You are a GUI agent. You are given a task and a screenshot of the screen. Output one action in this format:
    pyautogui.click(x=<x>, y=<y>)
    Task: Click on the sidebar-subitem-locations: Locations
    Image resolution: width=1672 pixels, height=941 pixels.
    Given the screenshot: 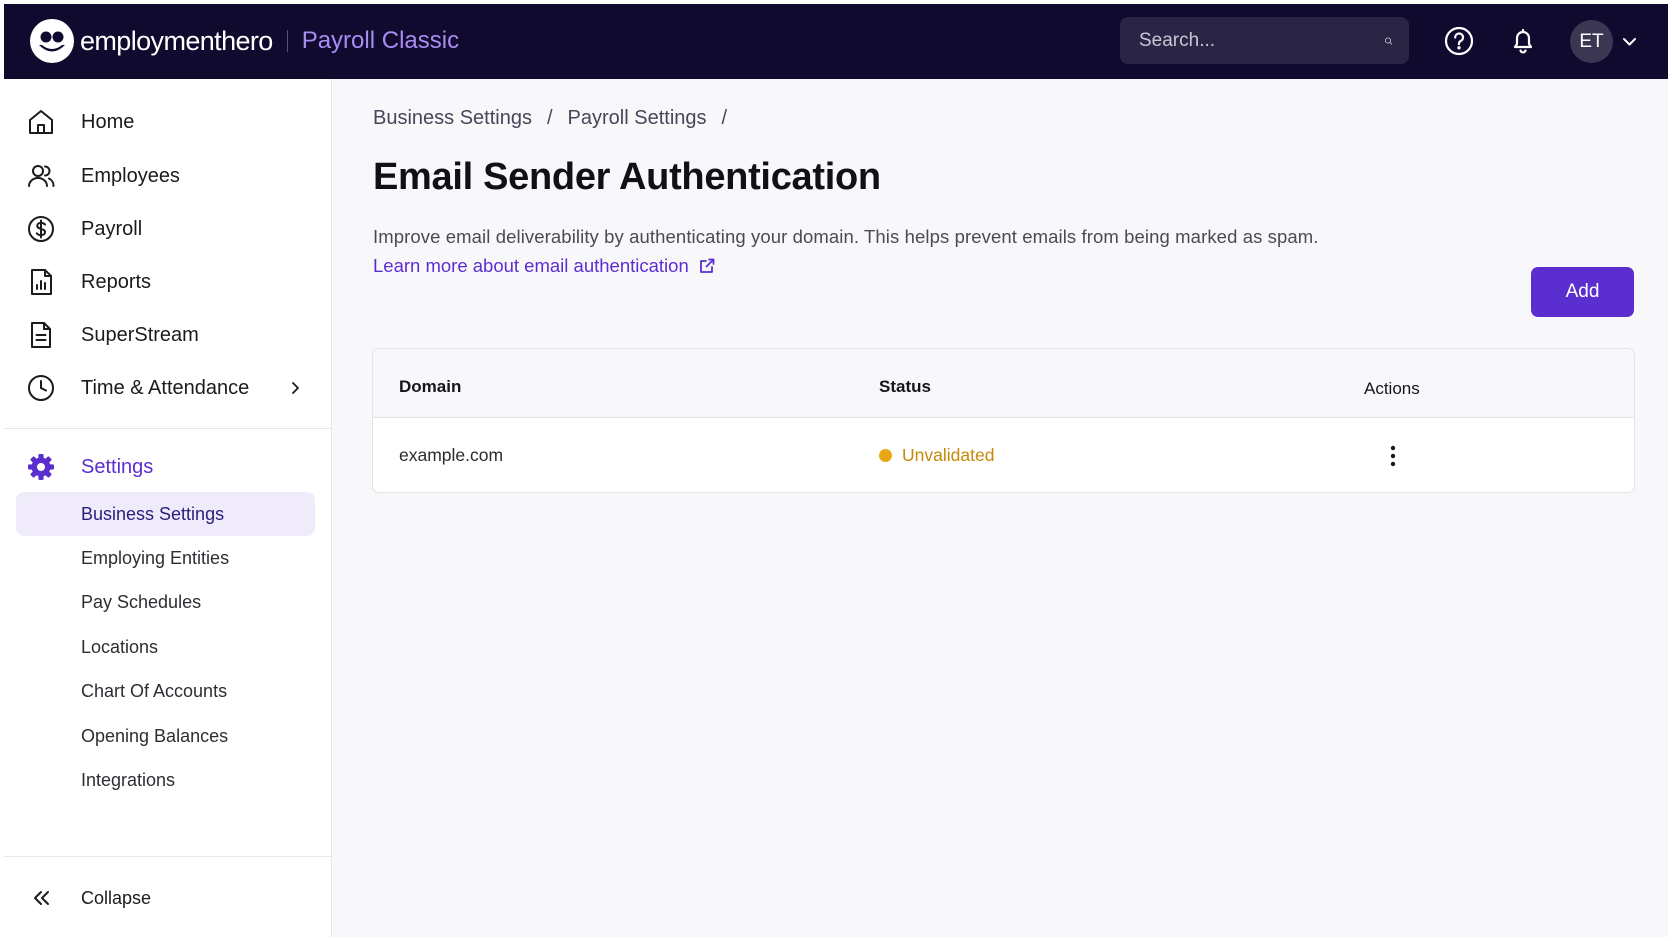 What is the action you would take?
    pyautogui.click(x=165, y=647)
    